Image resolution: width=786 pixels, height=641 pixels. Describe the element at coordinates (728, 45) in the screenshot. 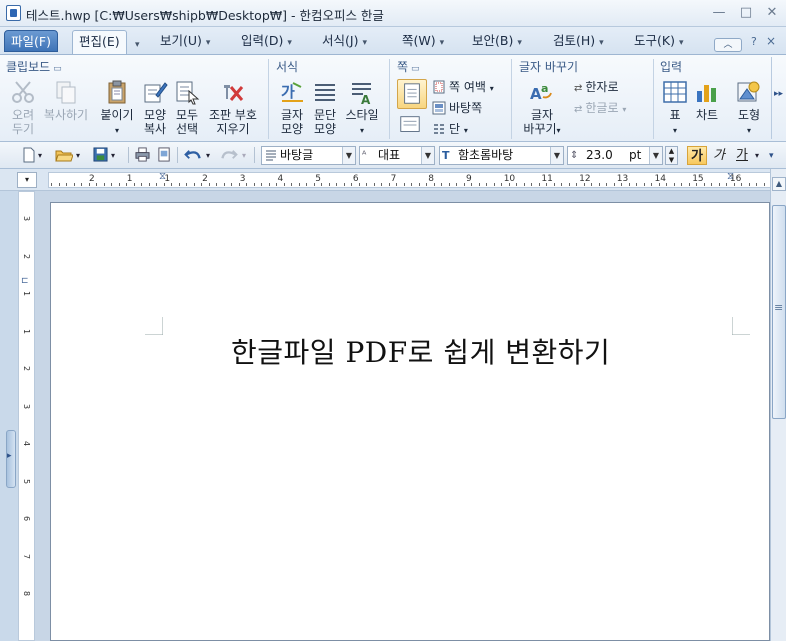

I see `collapse-ribbon-button: ︿` at that location.